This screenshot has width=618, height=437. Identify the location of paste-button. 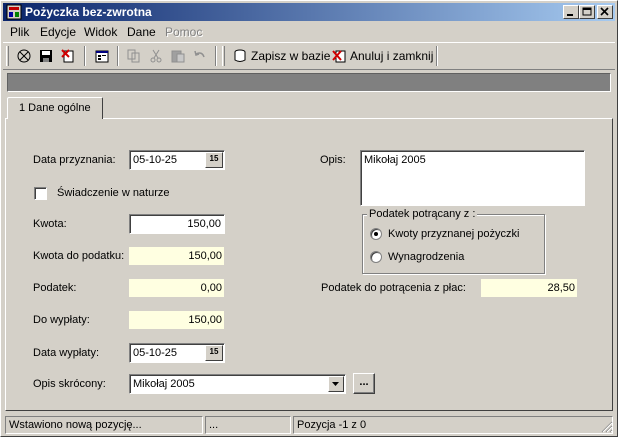
(178, 56).